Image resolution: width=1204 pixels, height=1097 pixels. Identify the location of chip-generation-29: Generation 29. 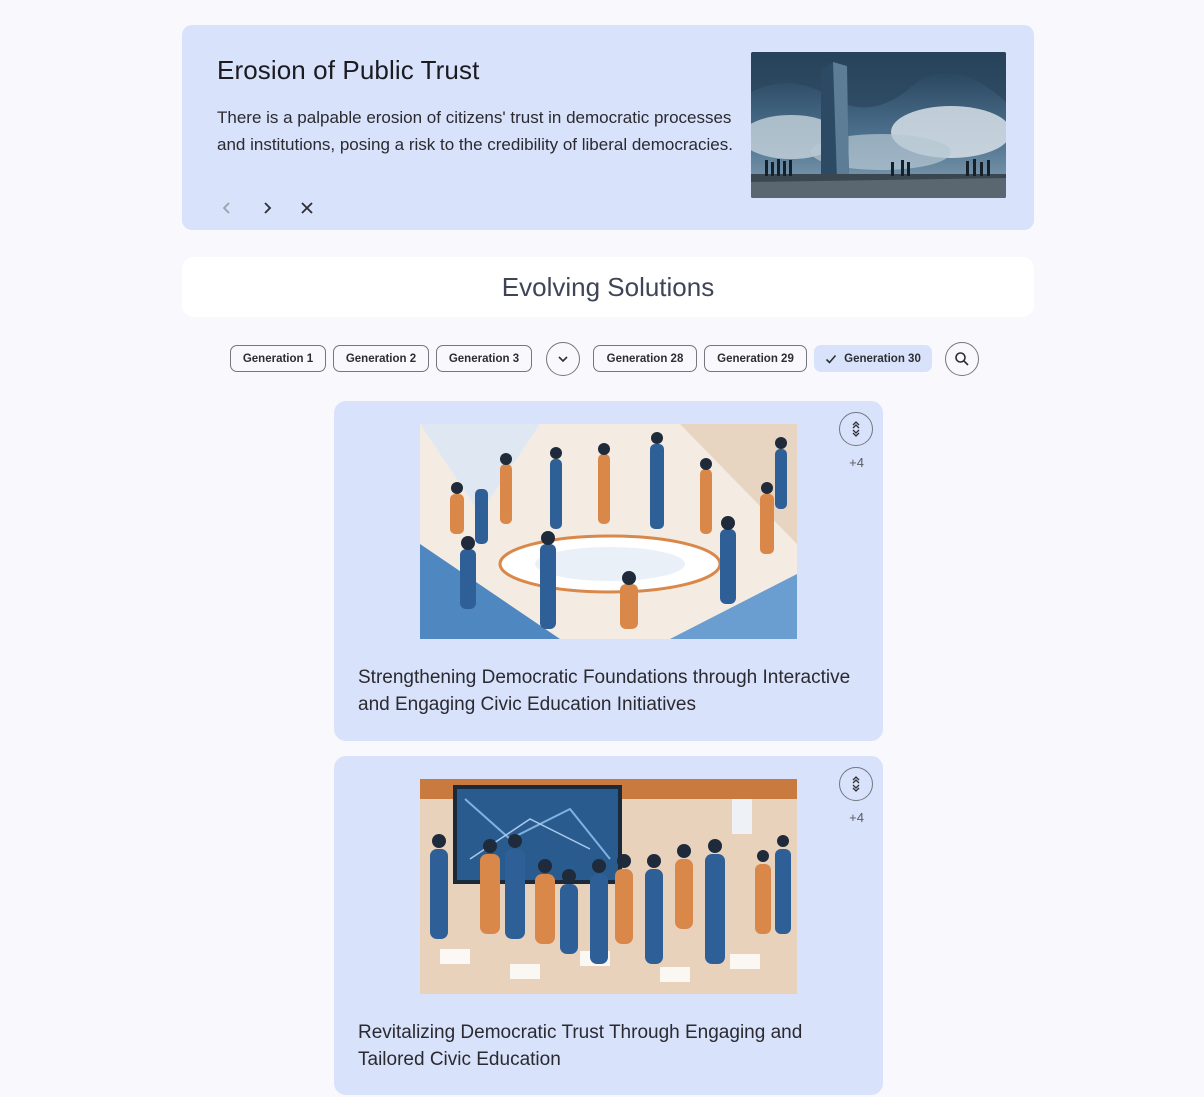
(755, 358).